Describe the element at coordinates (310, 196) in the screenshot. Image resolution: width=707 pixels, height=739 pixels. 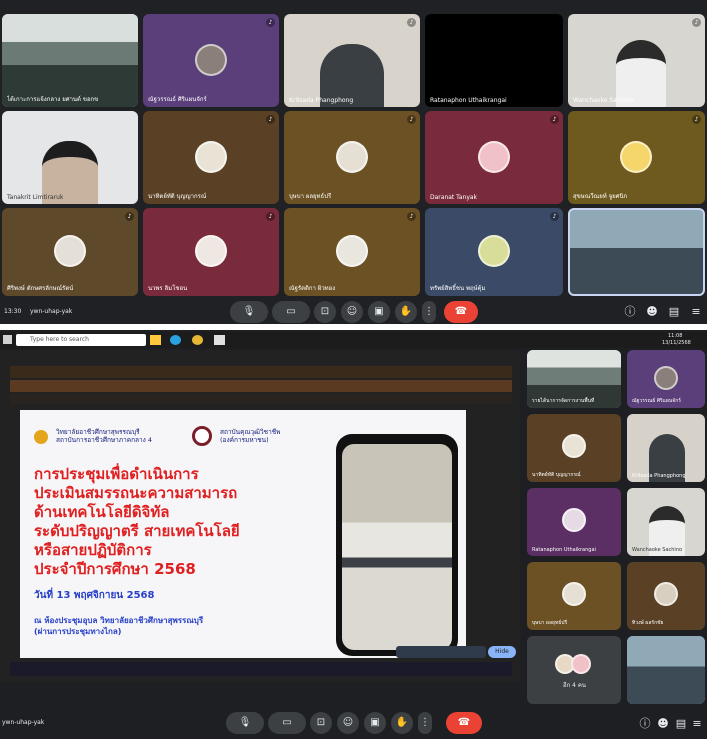
I see `participant-name: บุษบา ผลยุทธ์ปรี` at that location.